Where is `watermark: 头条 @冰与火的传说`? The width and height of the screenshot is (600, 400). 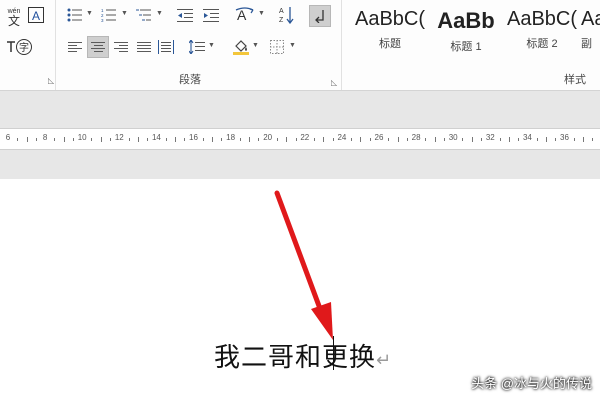
watermark: 头条 @冰与火的传说 is located at coordinates (531, 383).